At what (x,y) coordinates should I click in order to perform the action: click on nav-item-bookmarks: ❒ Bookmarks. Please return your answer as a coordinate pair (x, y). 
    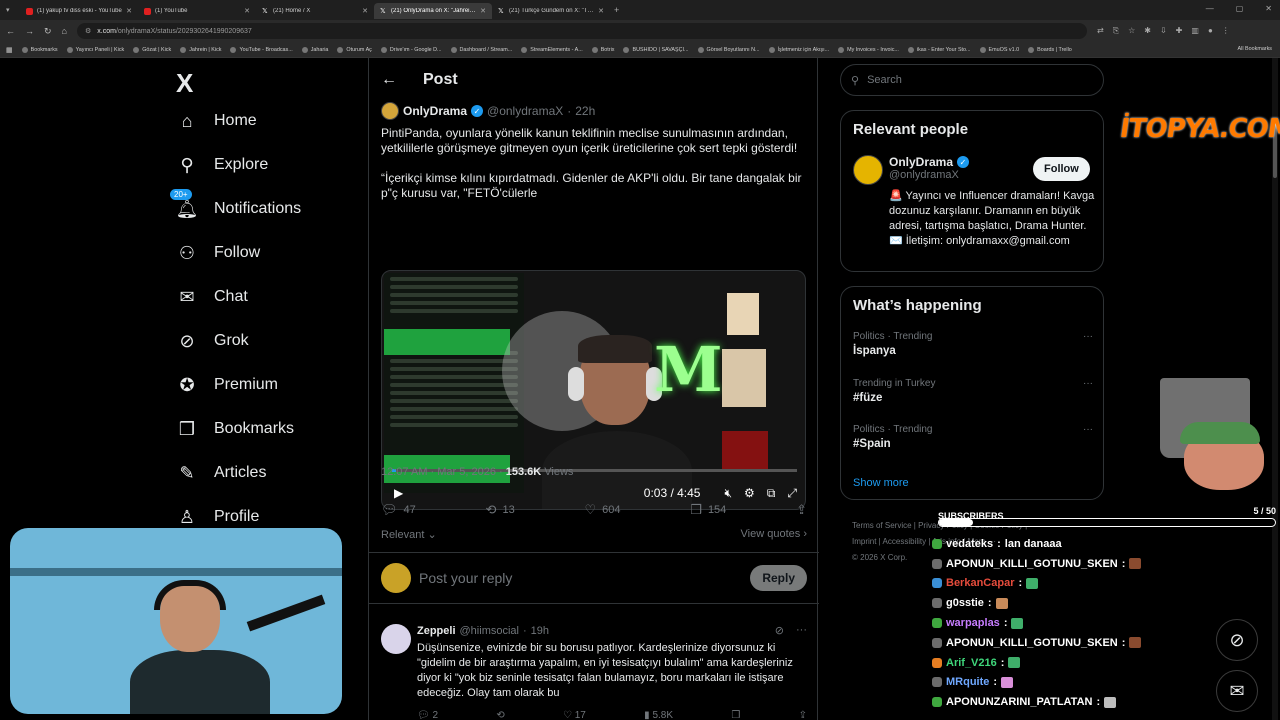
    Looking at the image, I should click on (235, 429).